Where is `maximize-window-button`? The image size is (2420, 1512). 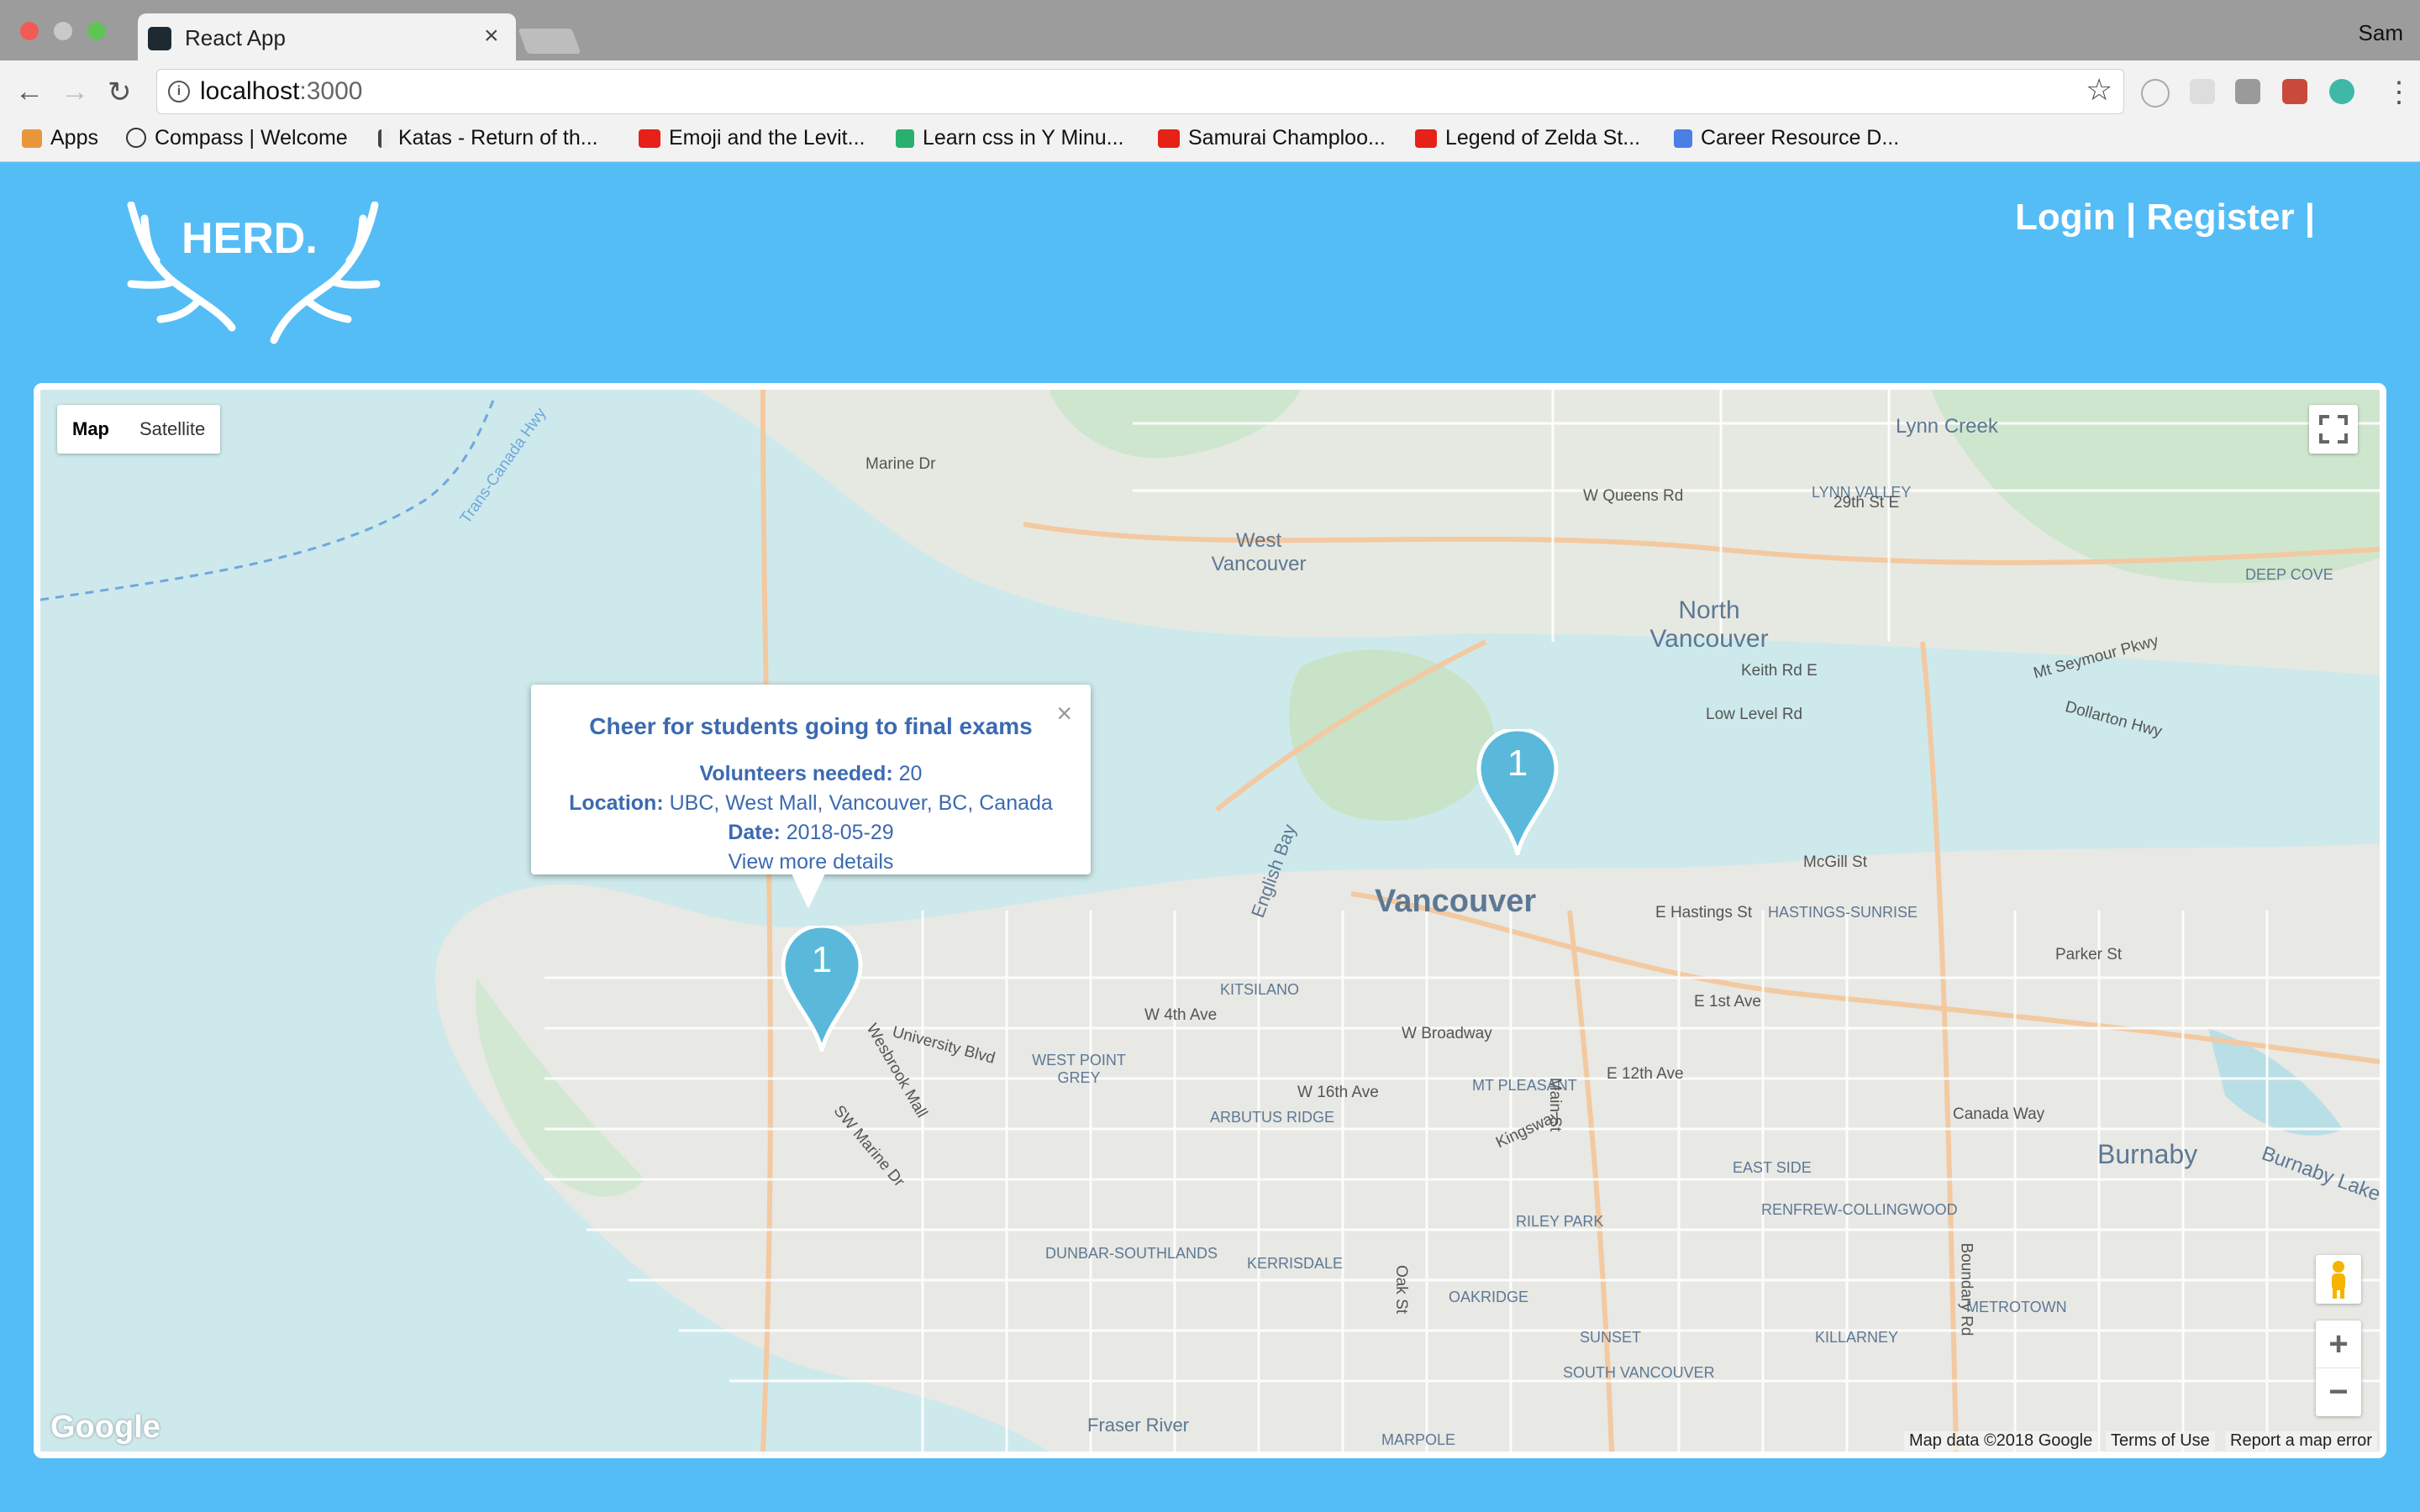 maximize-window-button is located at coordinates (96, 31).